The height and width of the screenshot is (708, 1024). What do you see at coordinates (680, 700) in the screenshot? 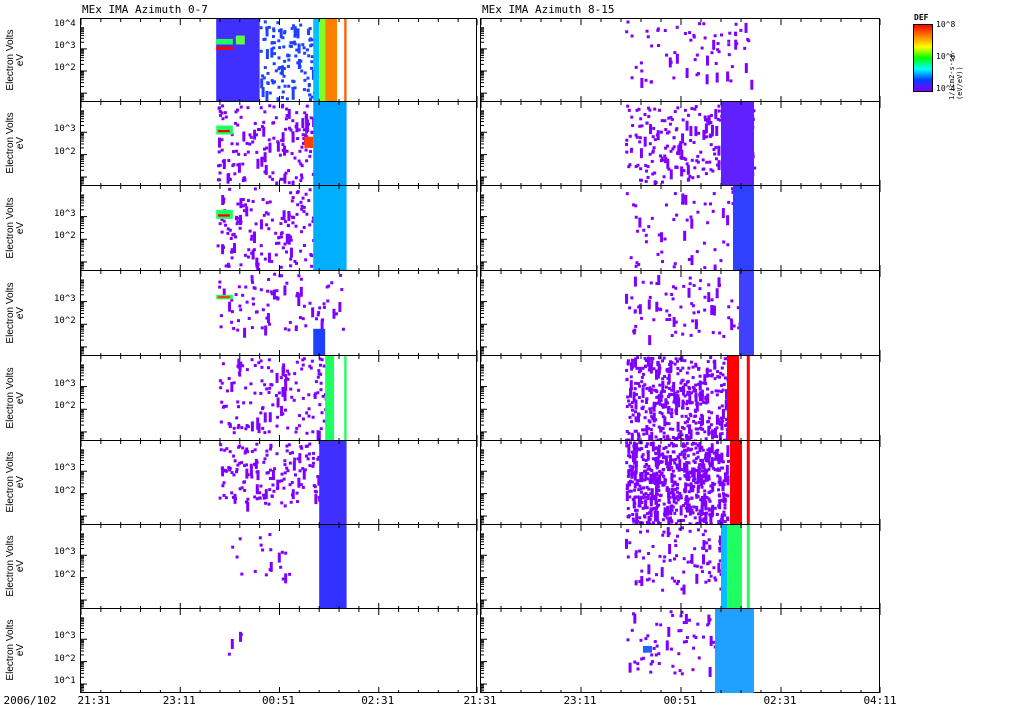
I see `x-tick-label: 00:51` at bounding box center [680, 700].